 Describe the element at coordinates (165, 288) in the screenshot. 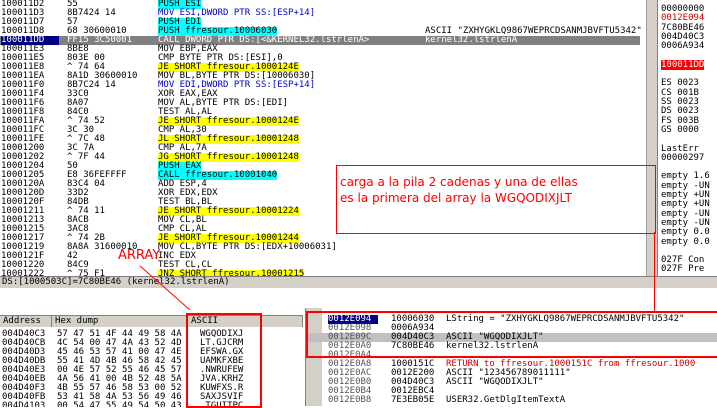

I see `annotation-array-arrow-svg` at that location.